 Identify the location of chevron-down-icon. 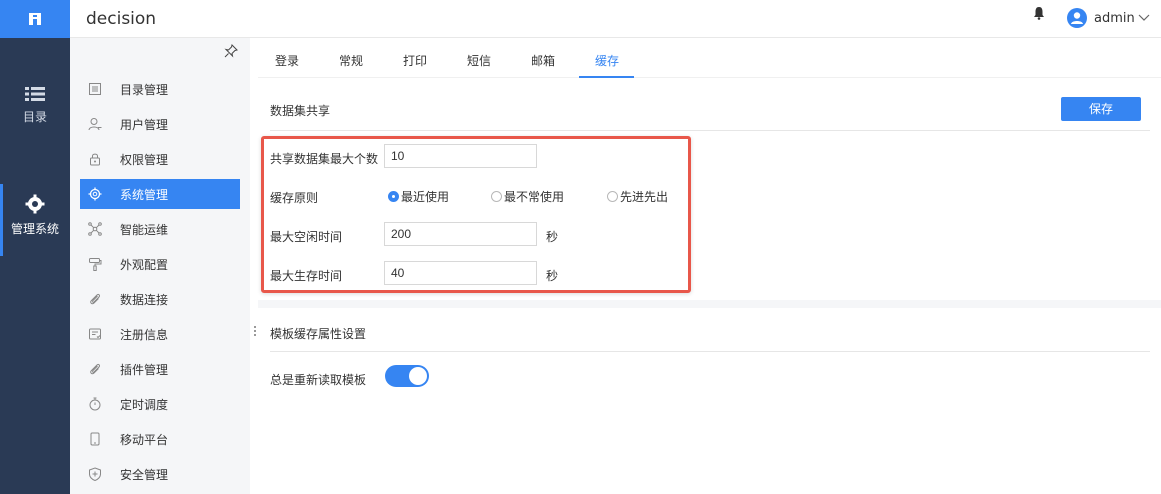
(1144, 17).